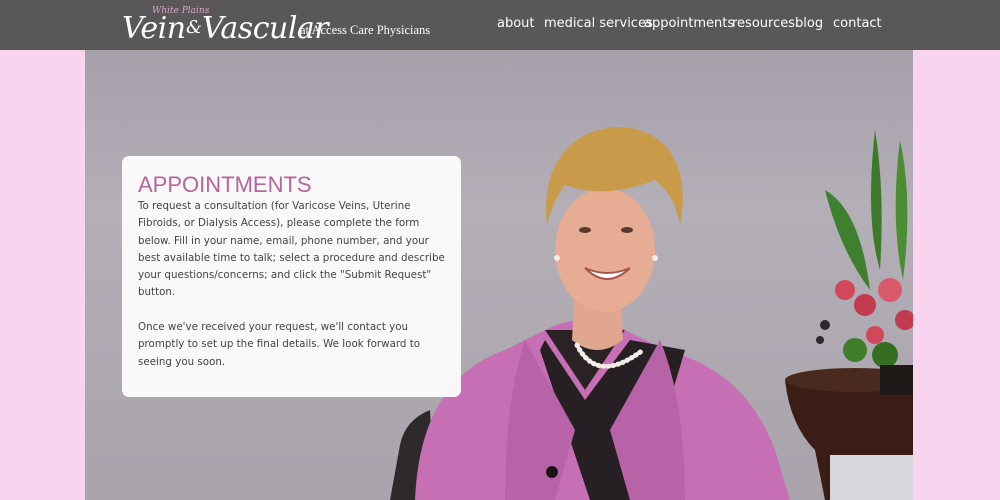  I want to click on right-eye, so click(627, 230).